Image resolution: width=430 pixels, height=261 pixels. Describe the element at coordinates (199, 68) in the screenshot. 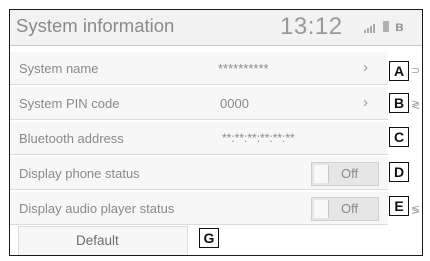

I see `row-system-name: System name ********** ›` at that location.